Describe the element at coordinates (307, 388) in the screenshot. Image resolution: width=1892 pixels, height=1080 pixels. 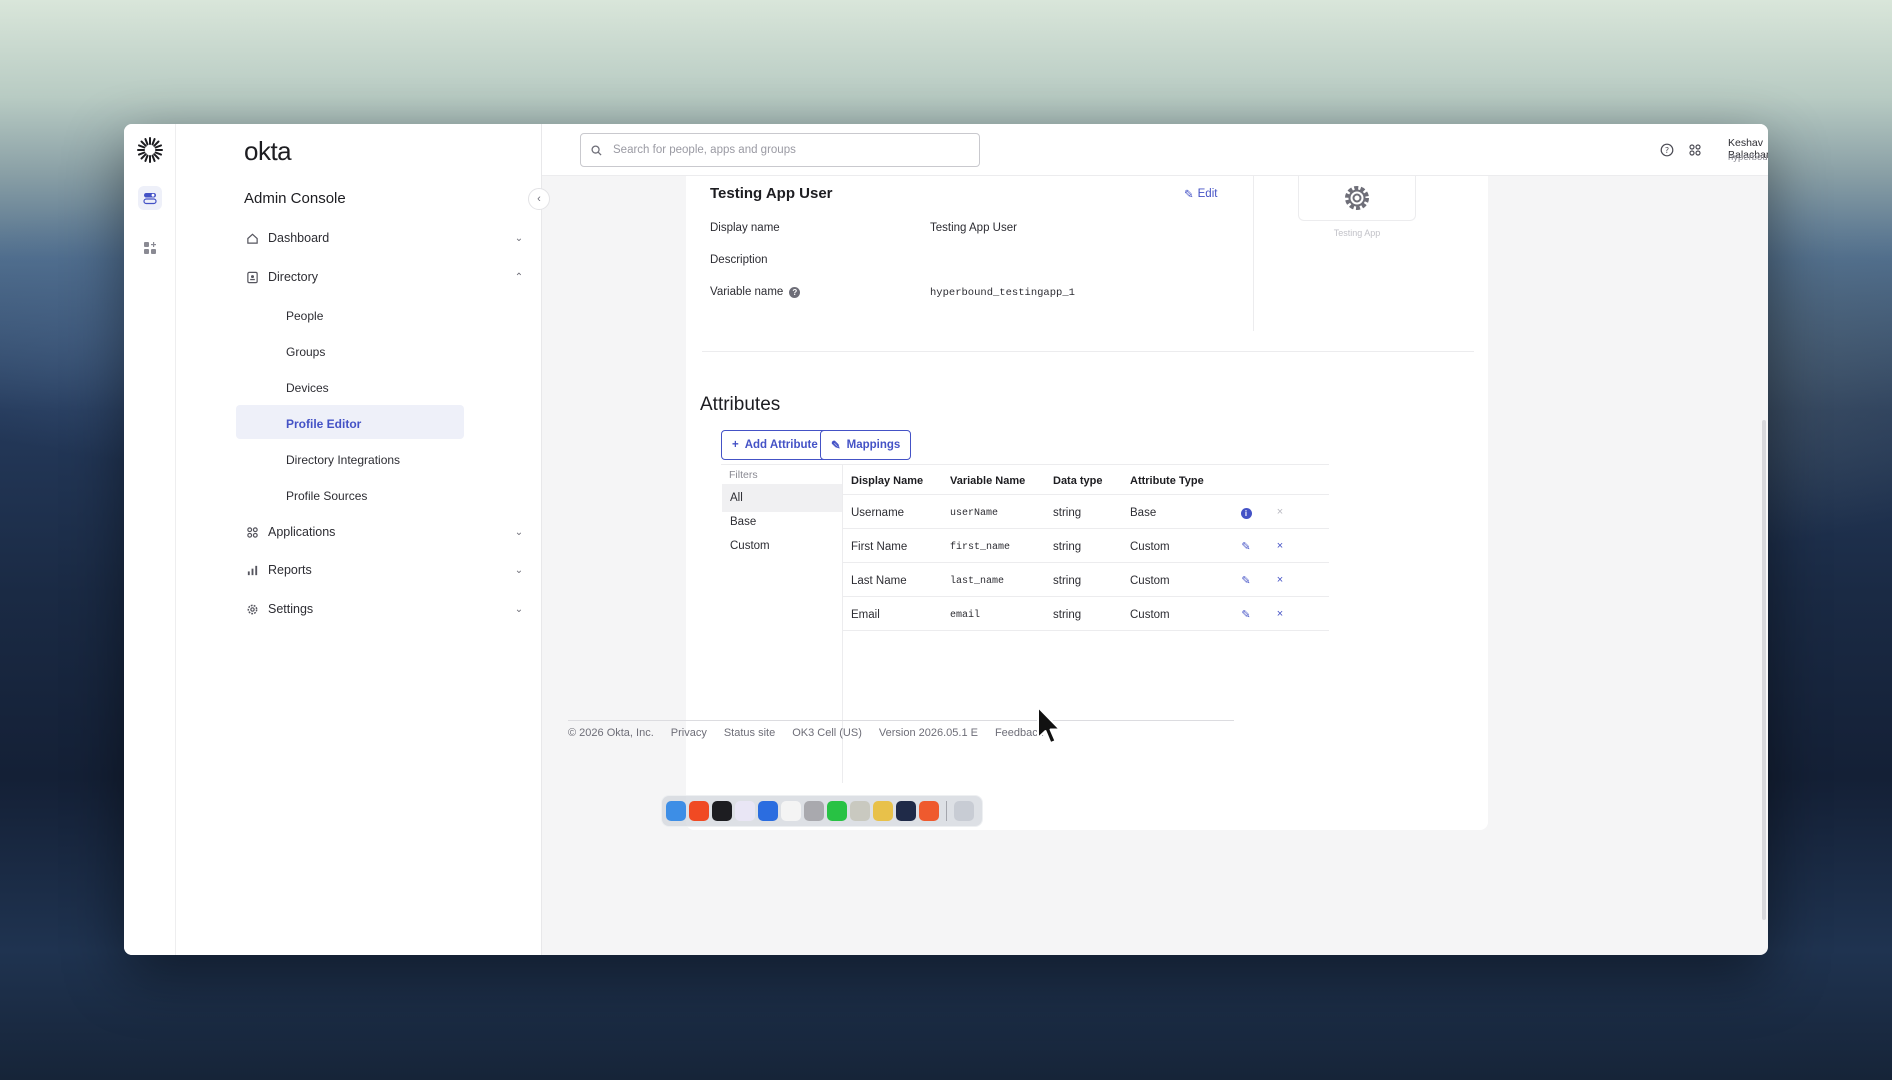
I see `sidebar-item-devices: Devices` at that location.